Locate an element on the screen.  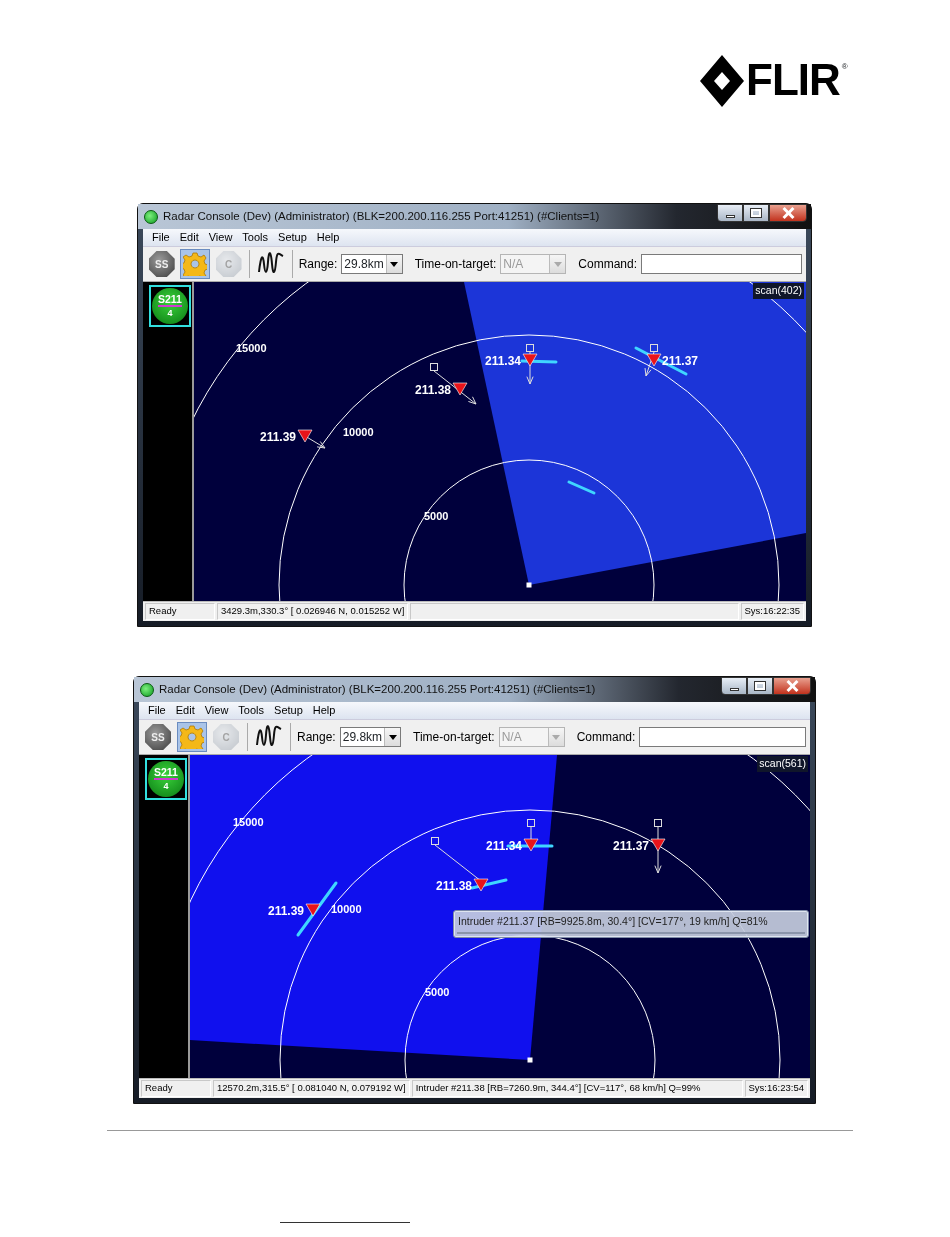
logo-icon is located at coordinates (722, 81).